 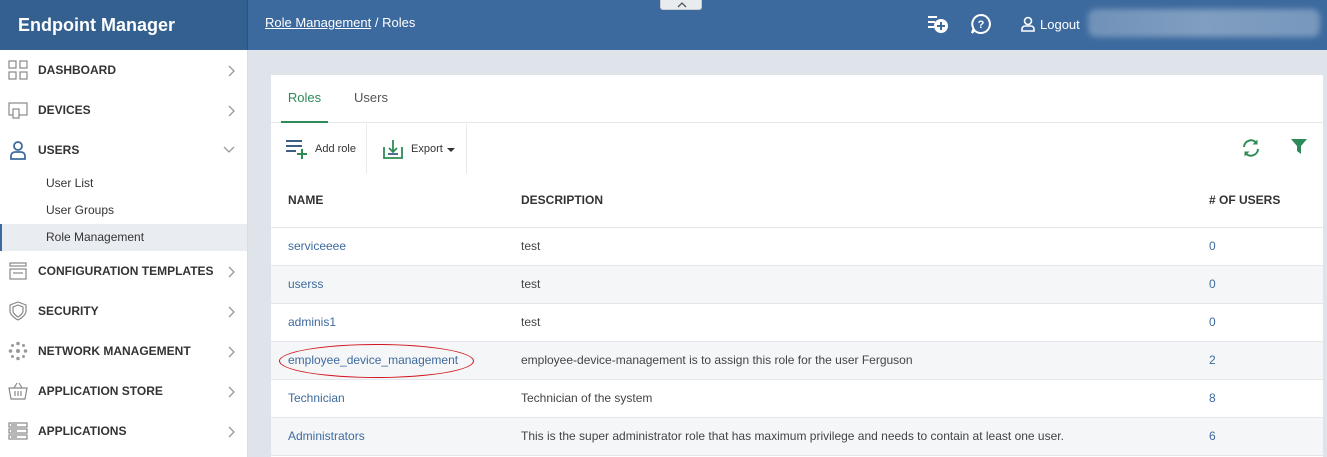 I want to click on sidebar-item-applications: APPLICATIONS, so click(x=123, y=431).